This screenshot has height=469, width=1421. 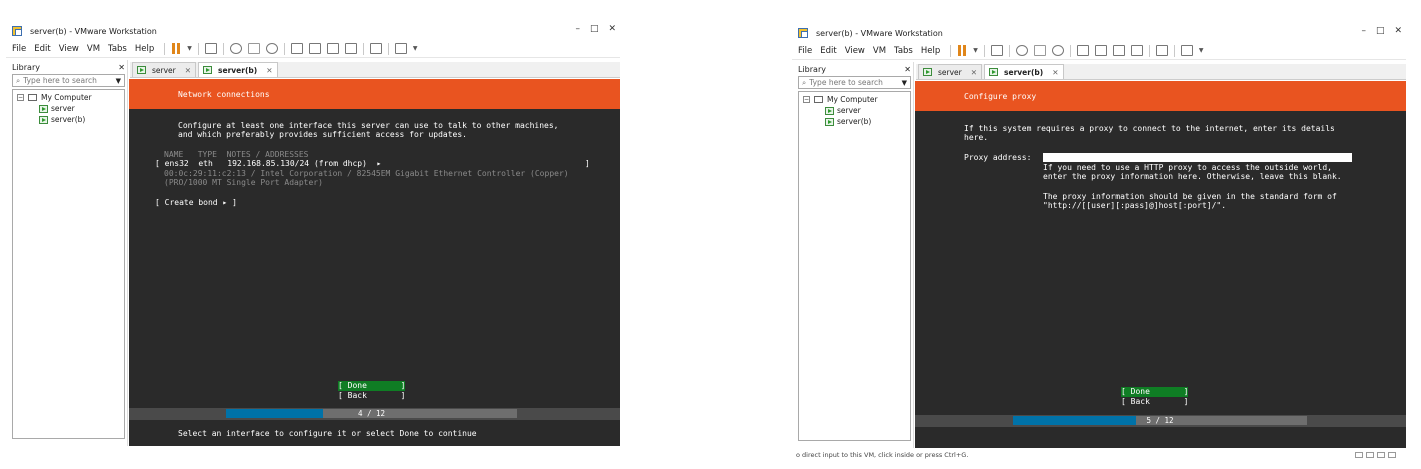 I want to click on vm-running-icon, so click(x=43, y=108).